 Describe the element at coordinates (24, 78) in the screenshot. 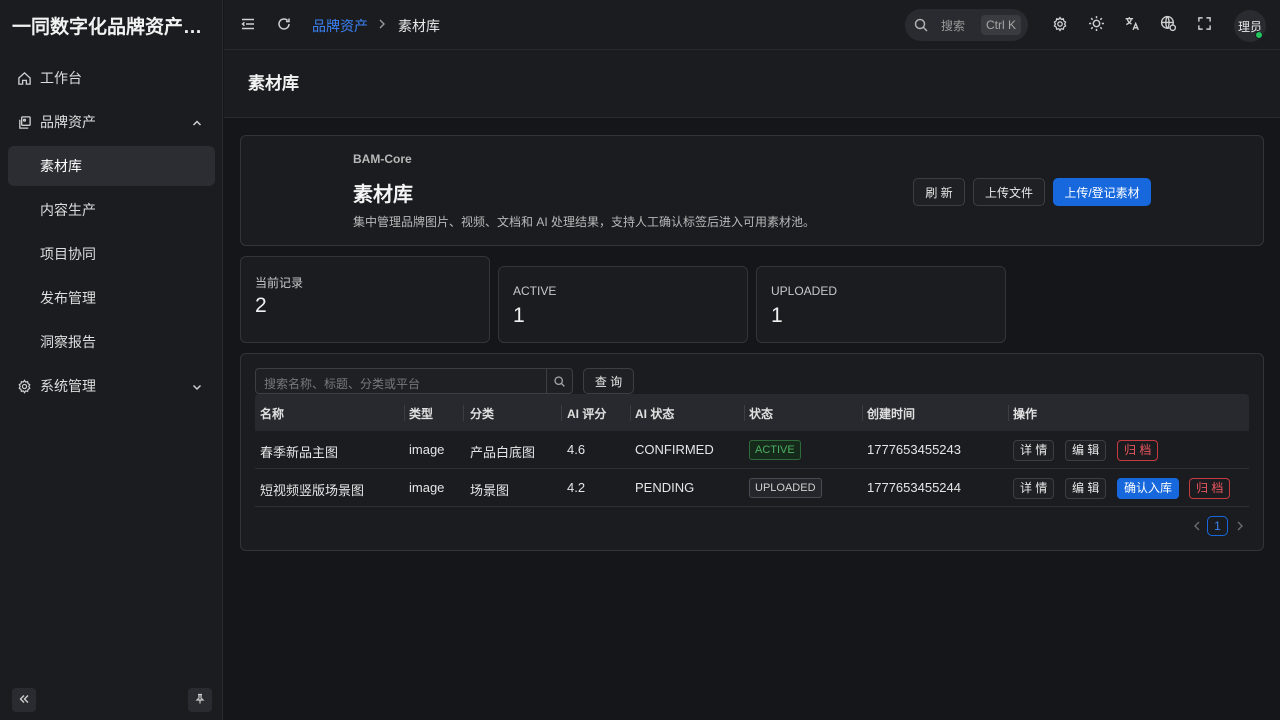

I see `home-icon` at that location.